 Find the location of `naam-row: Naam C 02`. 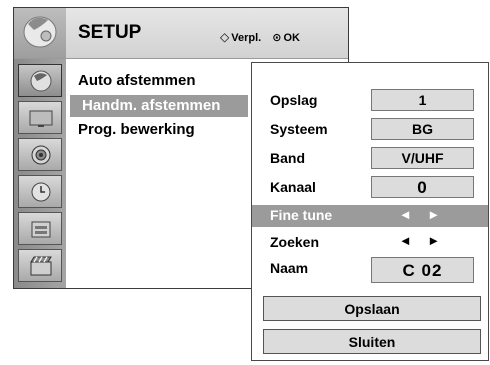

naam-row: Naam C 02 is located at coordinates (370, 270).